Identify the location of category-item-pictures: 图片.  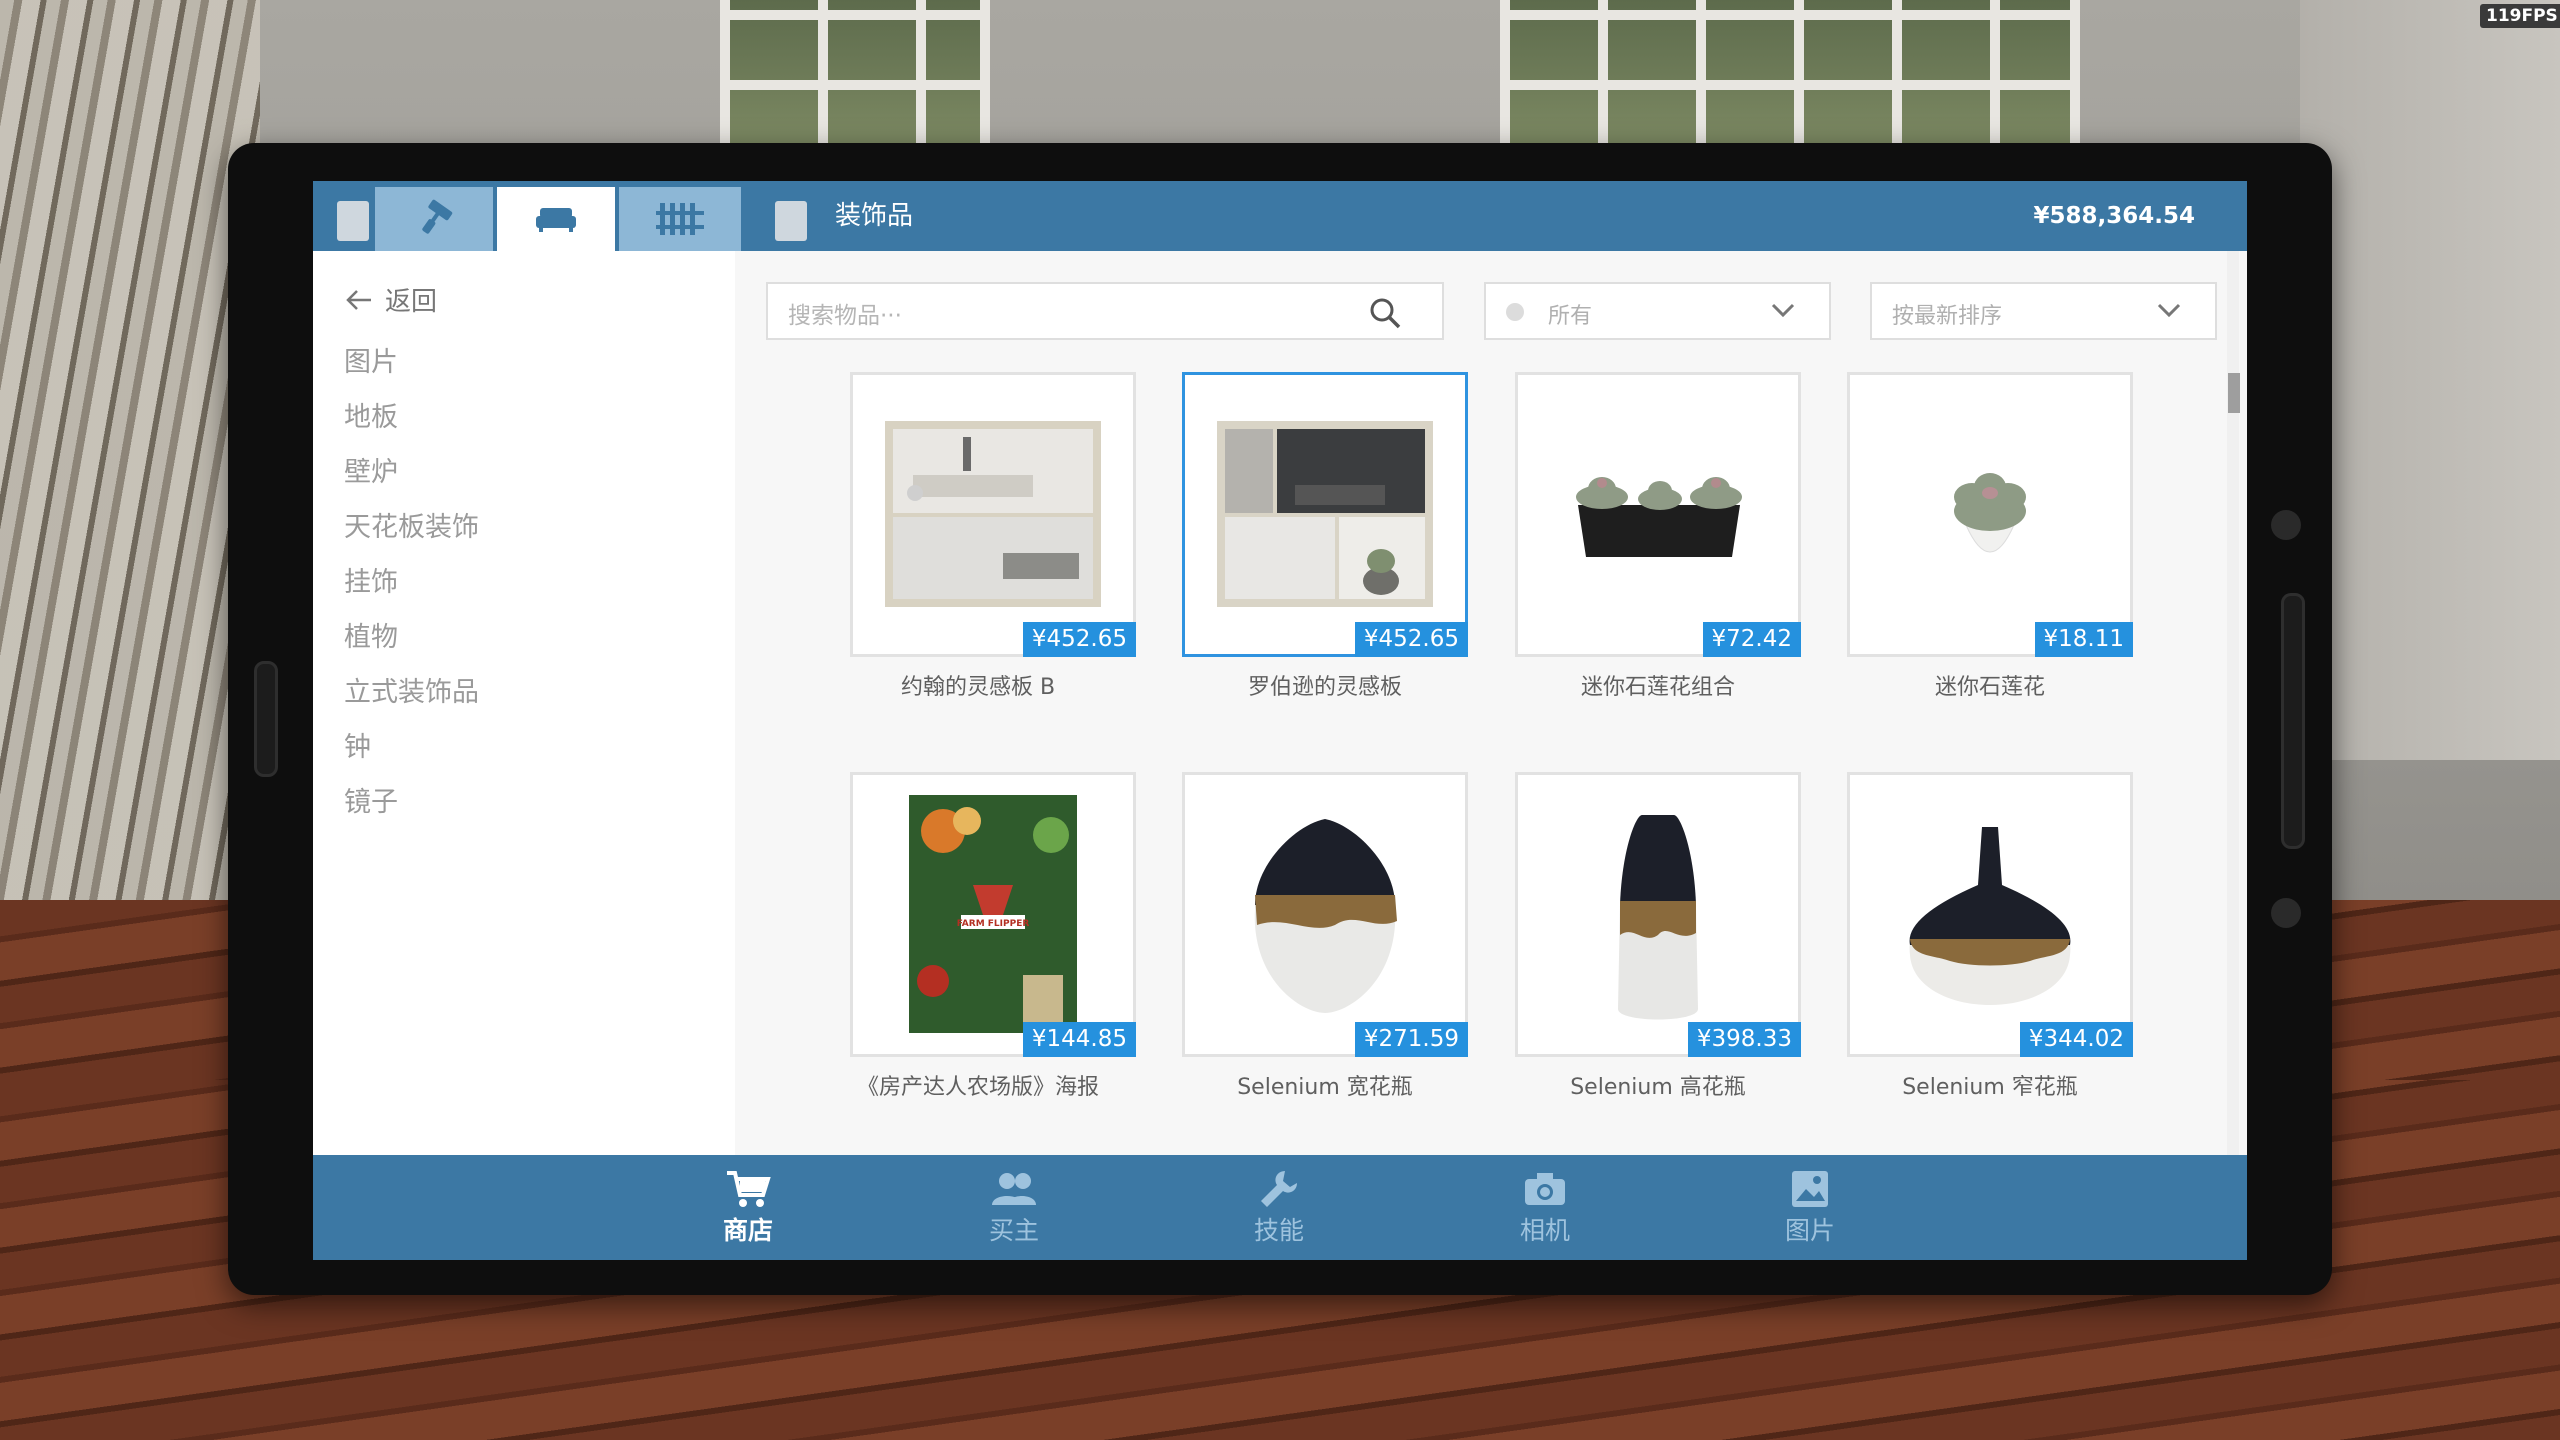
(411, 372).